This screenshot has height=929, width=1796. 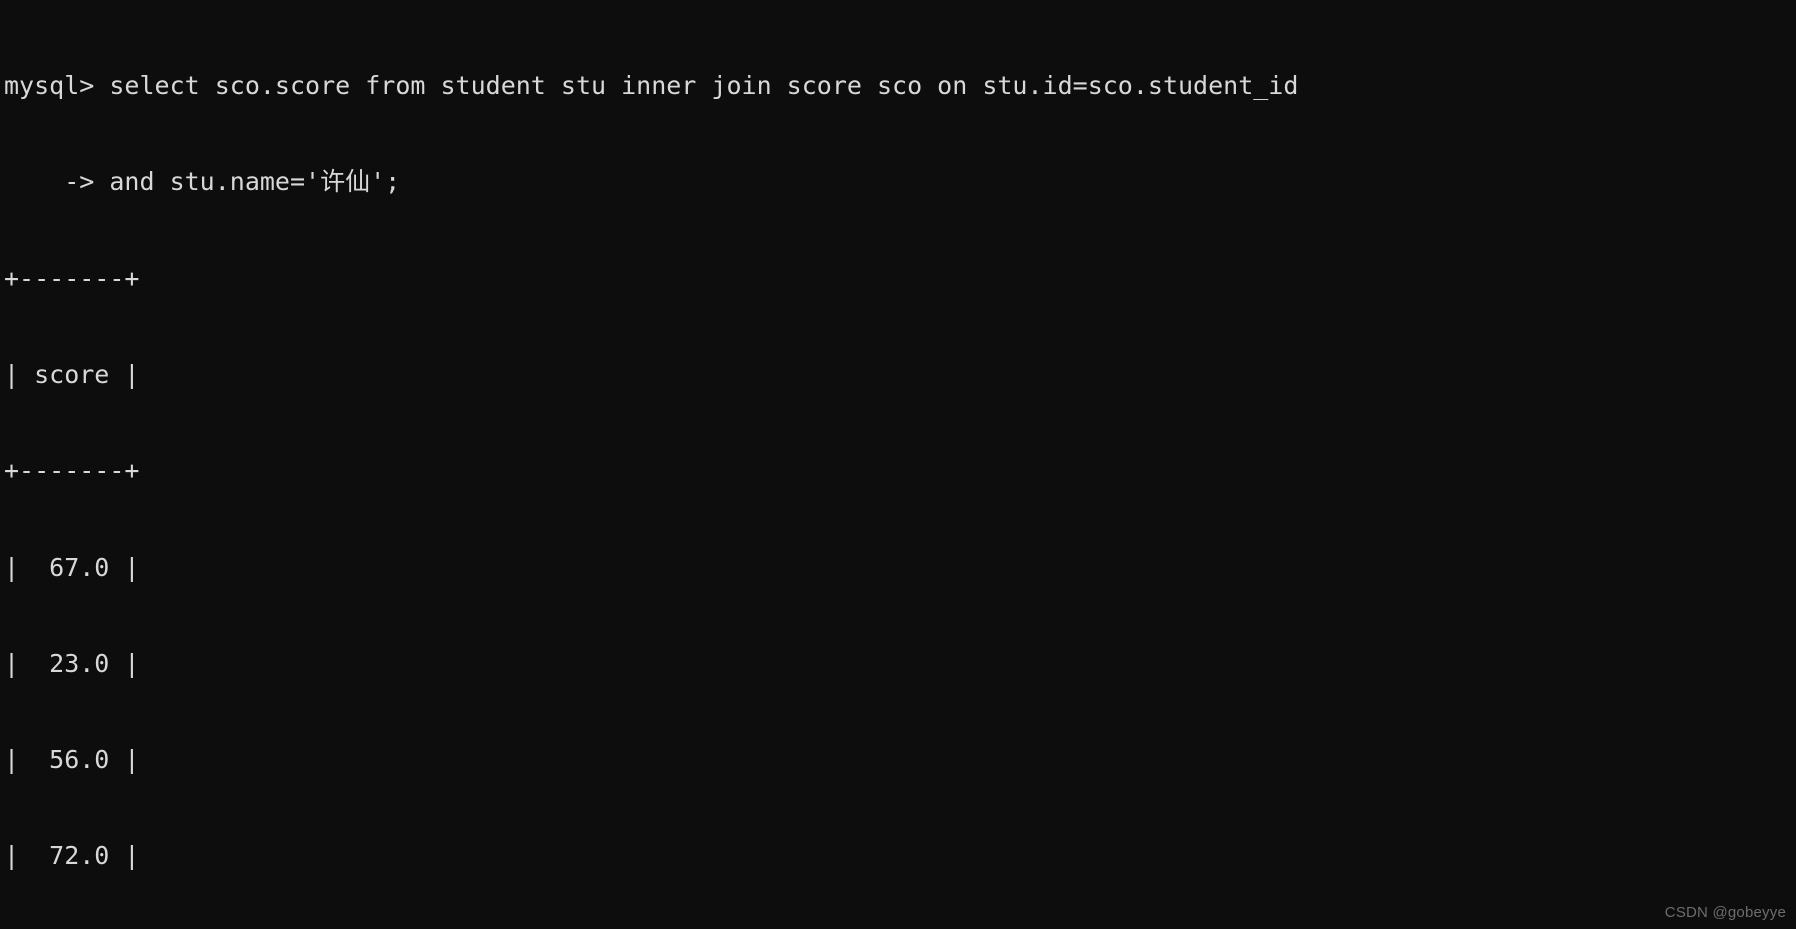 I want to click on csdn-watermark: CSDN @gobeyye, so click(x=1725, y=912).